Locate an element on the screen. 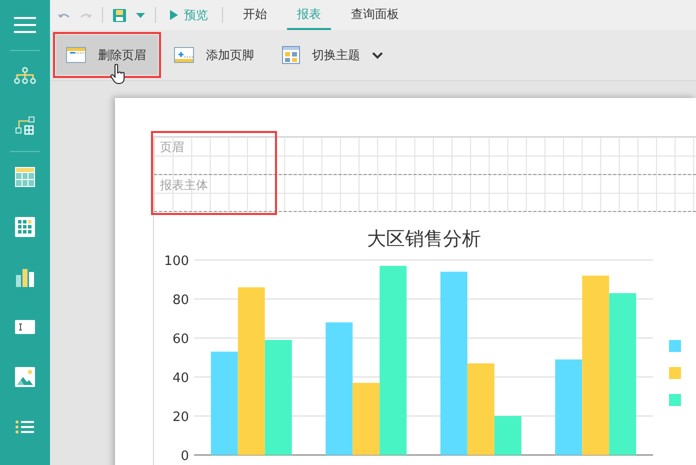  menu-tab: 开始 is located at coordinates (255, 15).